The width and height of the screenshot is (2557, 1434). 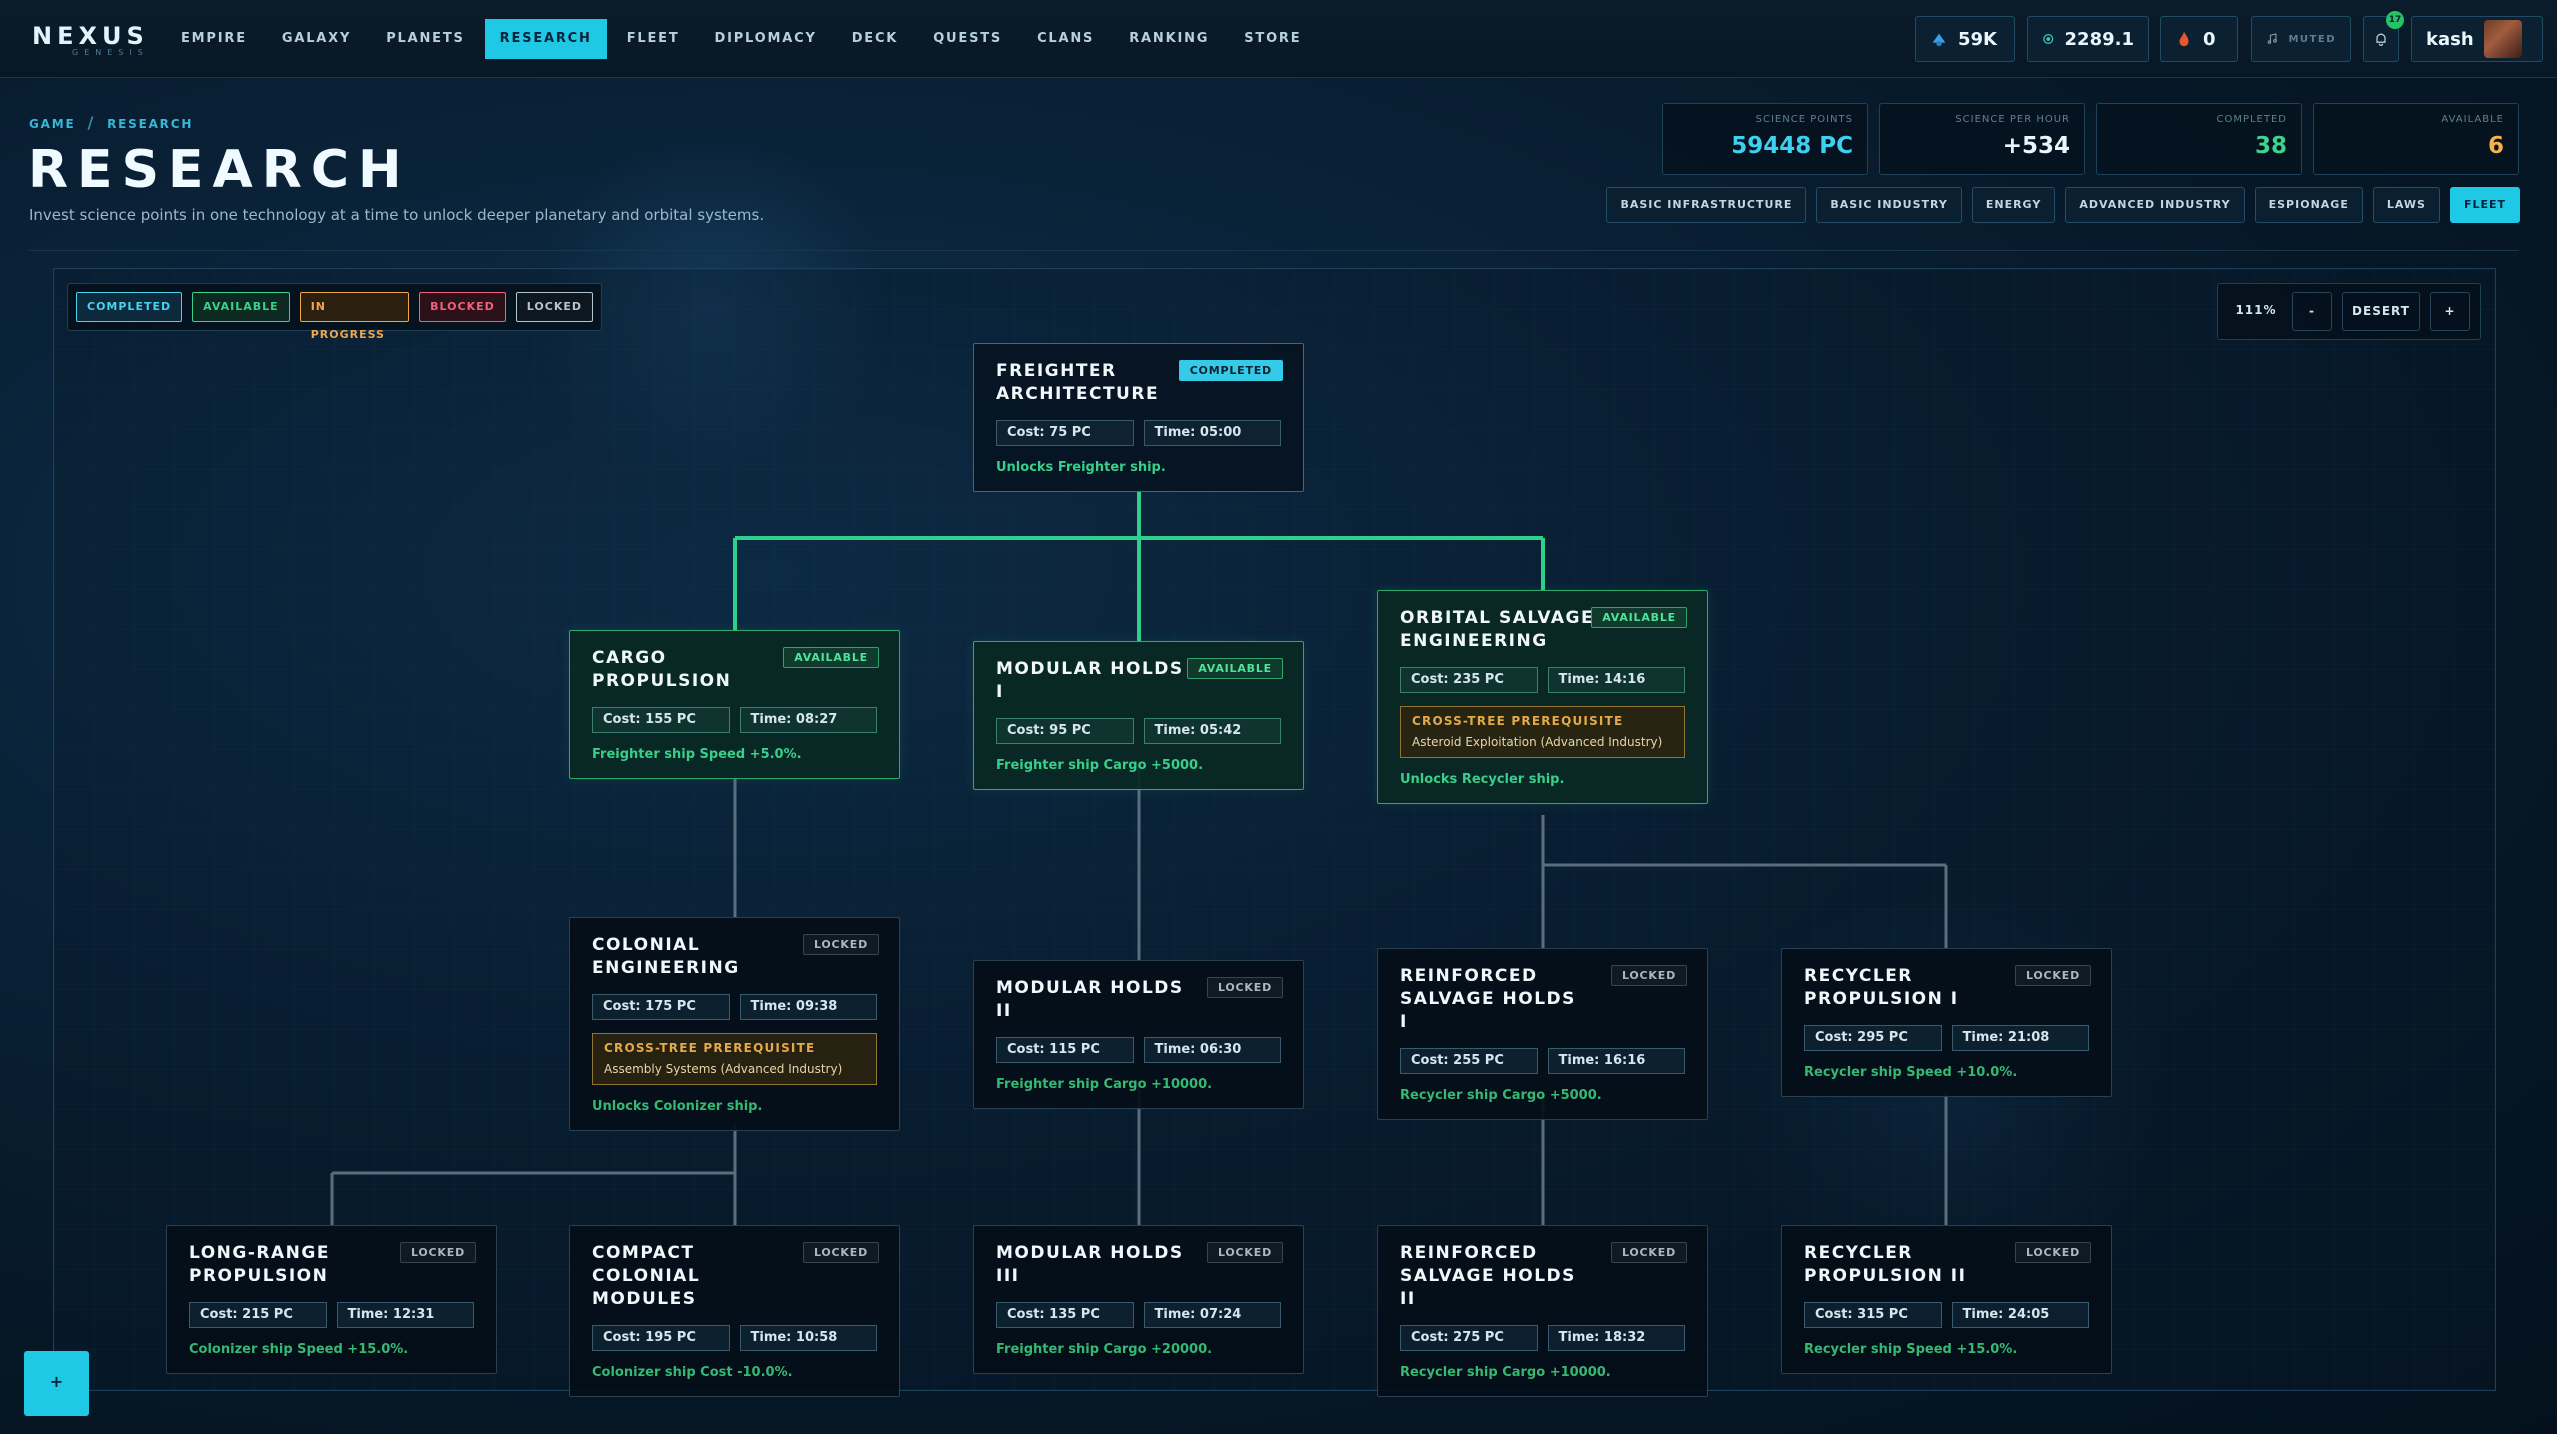 What do you see at coordinates (2502, 39) in the screenshot?
I see `avatar` at bounding box center [2502, 39].